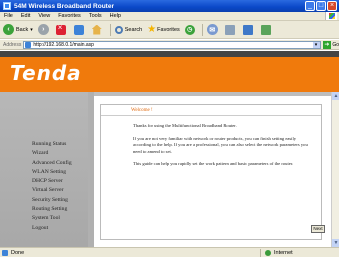 The width and height of the screenshot is (339, 257). What do you see at coordinates (31, 30) in the screenshot?
I see `back-dropdown-icon: ▾` at bounding box center [31, 30].